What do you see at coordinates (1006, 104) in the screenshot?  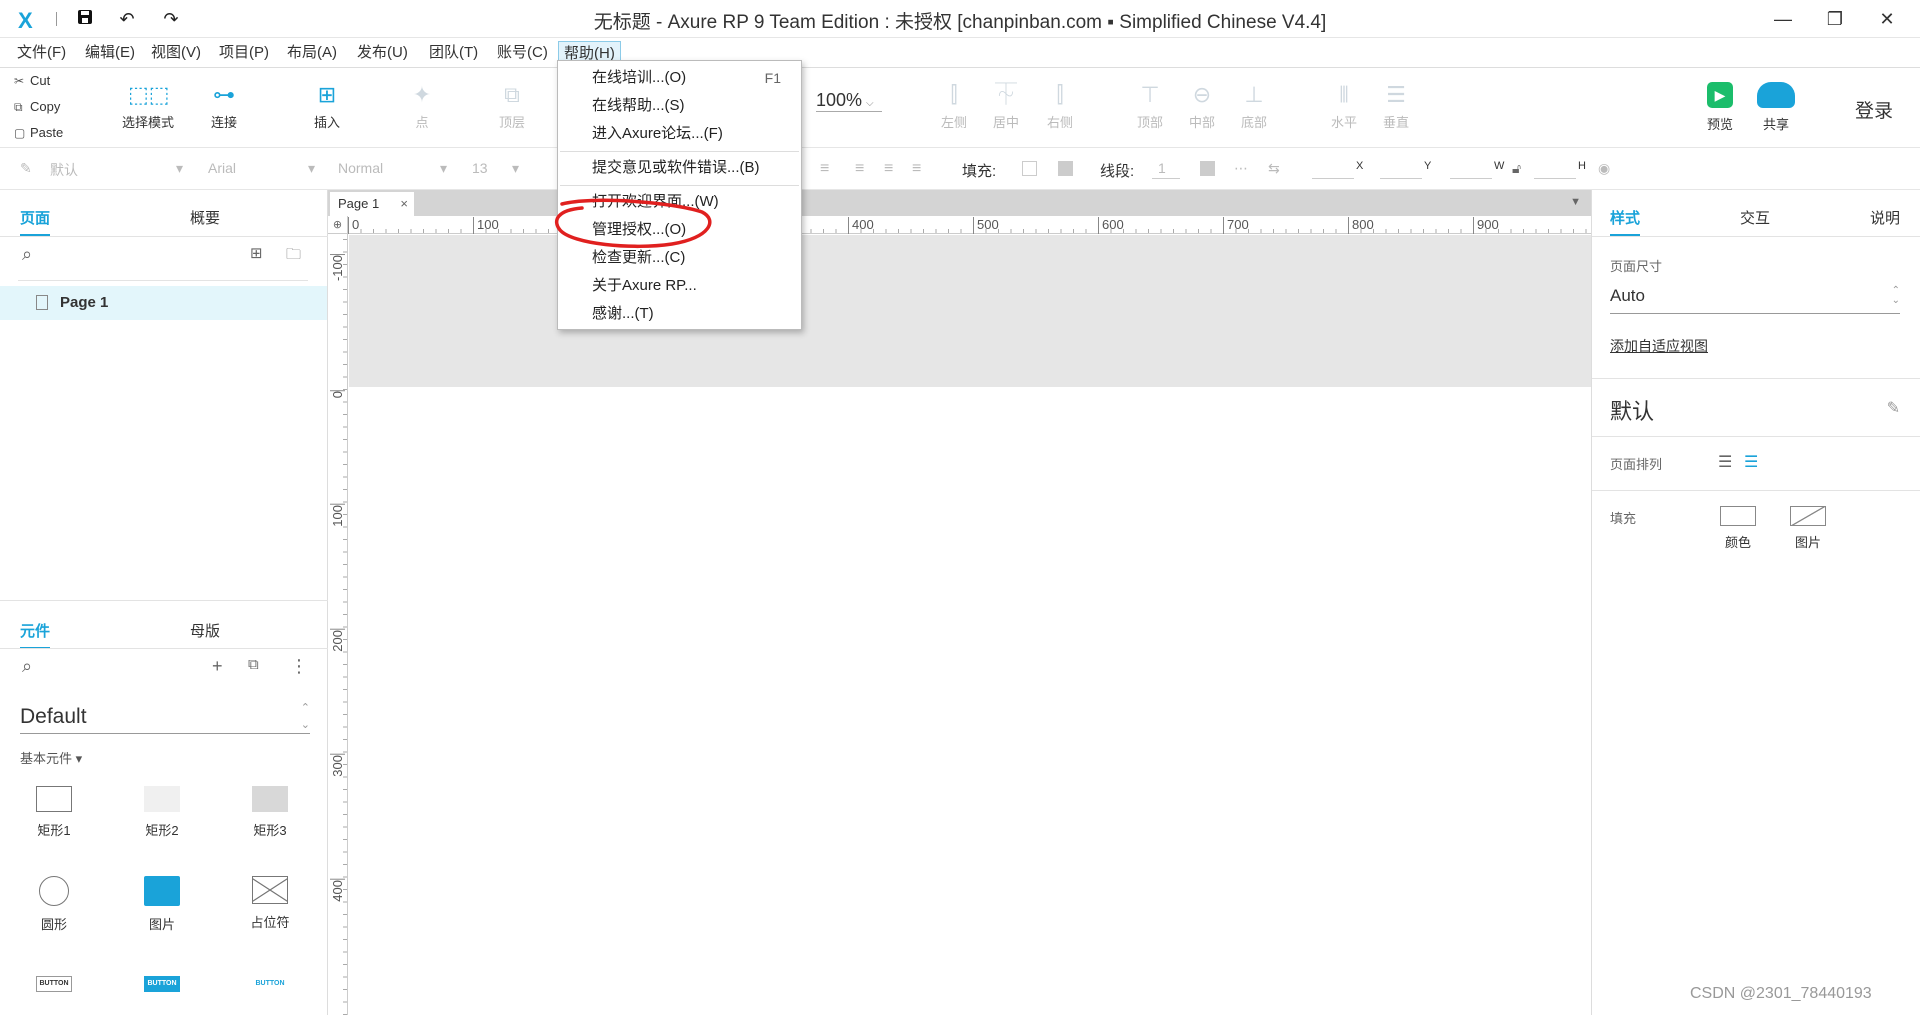 I see `align-center-button: ⏇ 居中` at bounding box center [1006, 104].